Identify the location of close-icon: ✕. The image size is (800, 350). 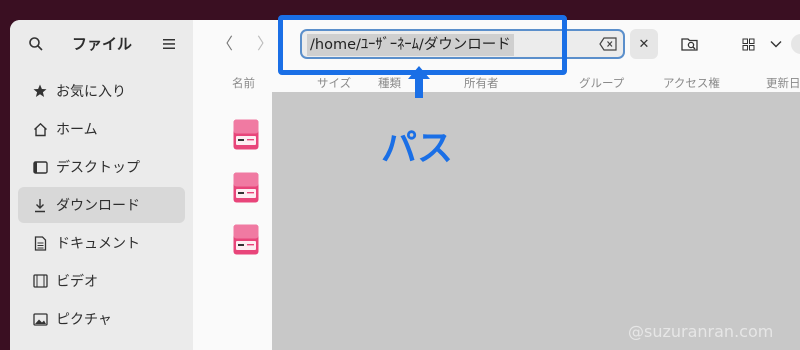
(644, 44).